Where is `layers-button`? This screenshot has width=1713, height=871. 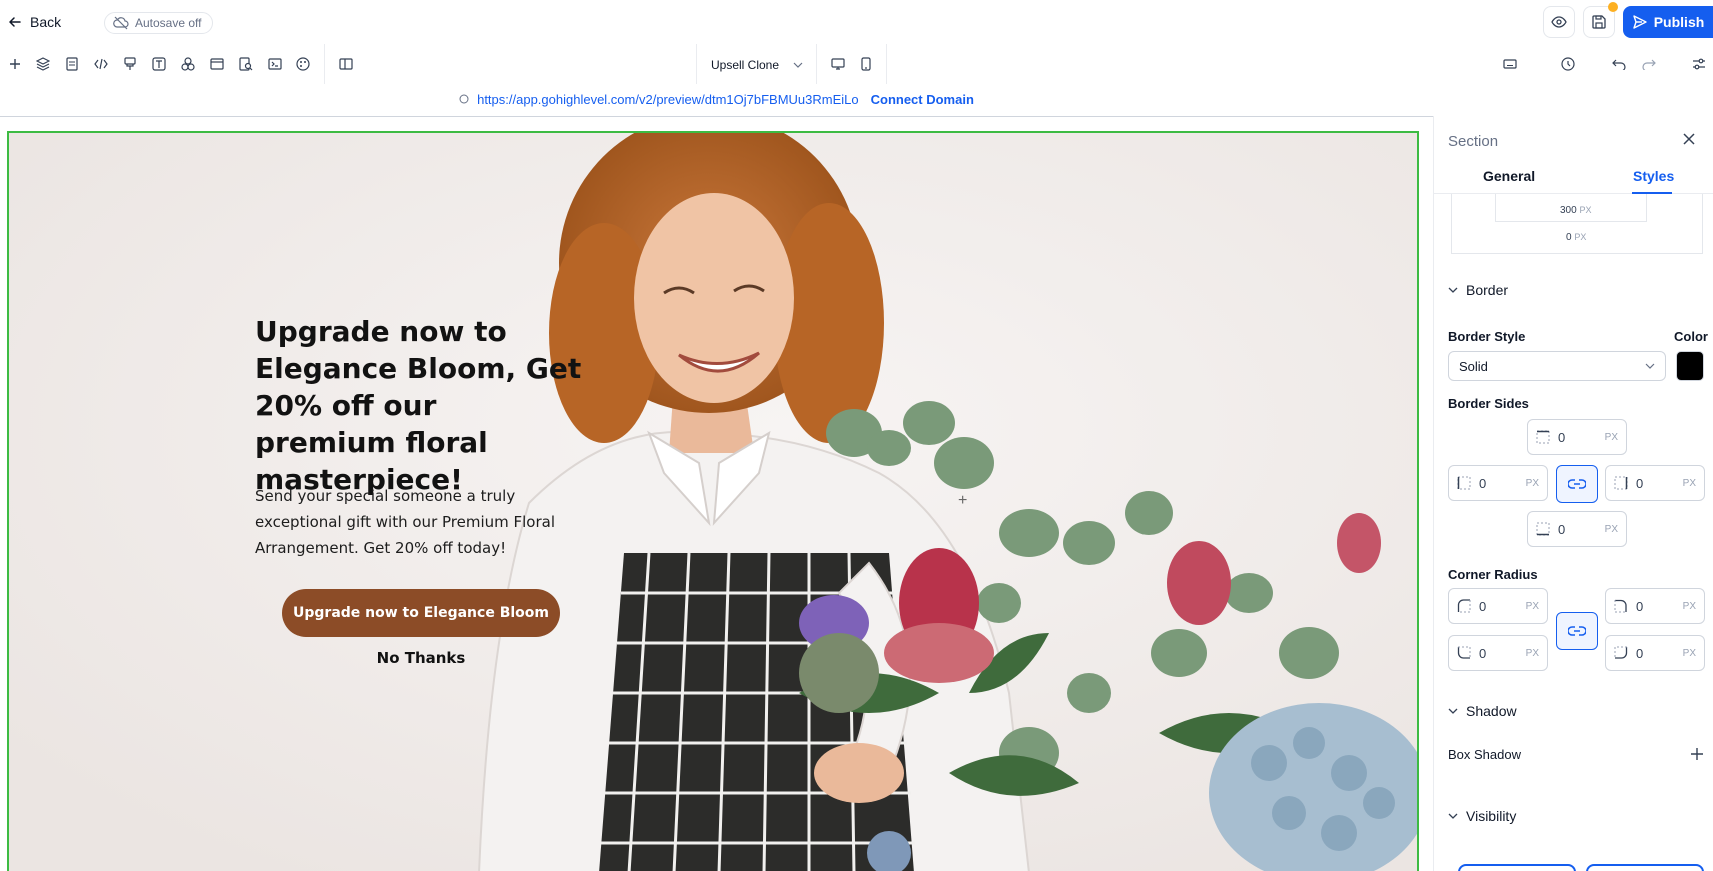 layers-button is located at coordinates (43, 64).